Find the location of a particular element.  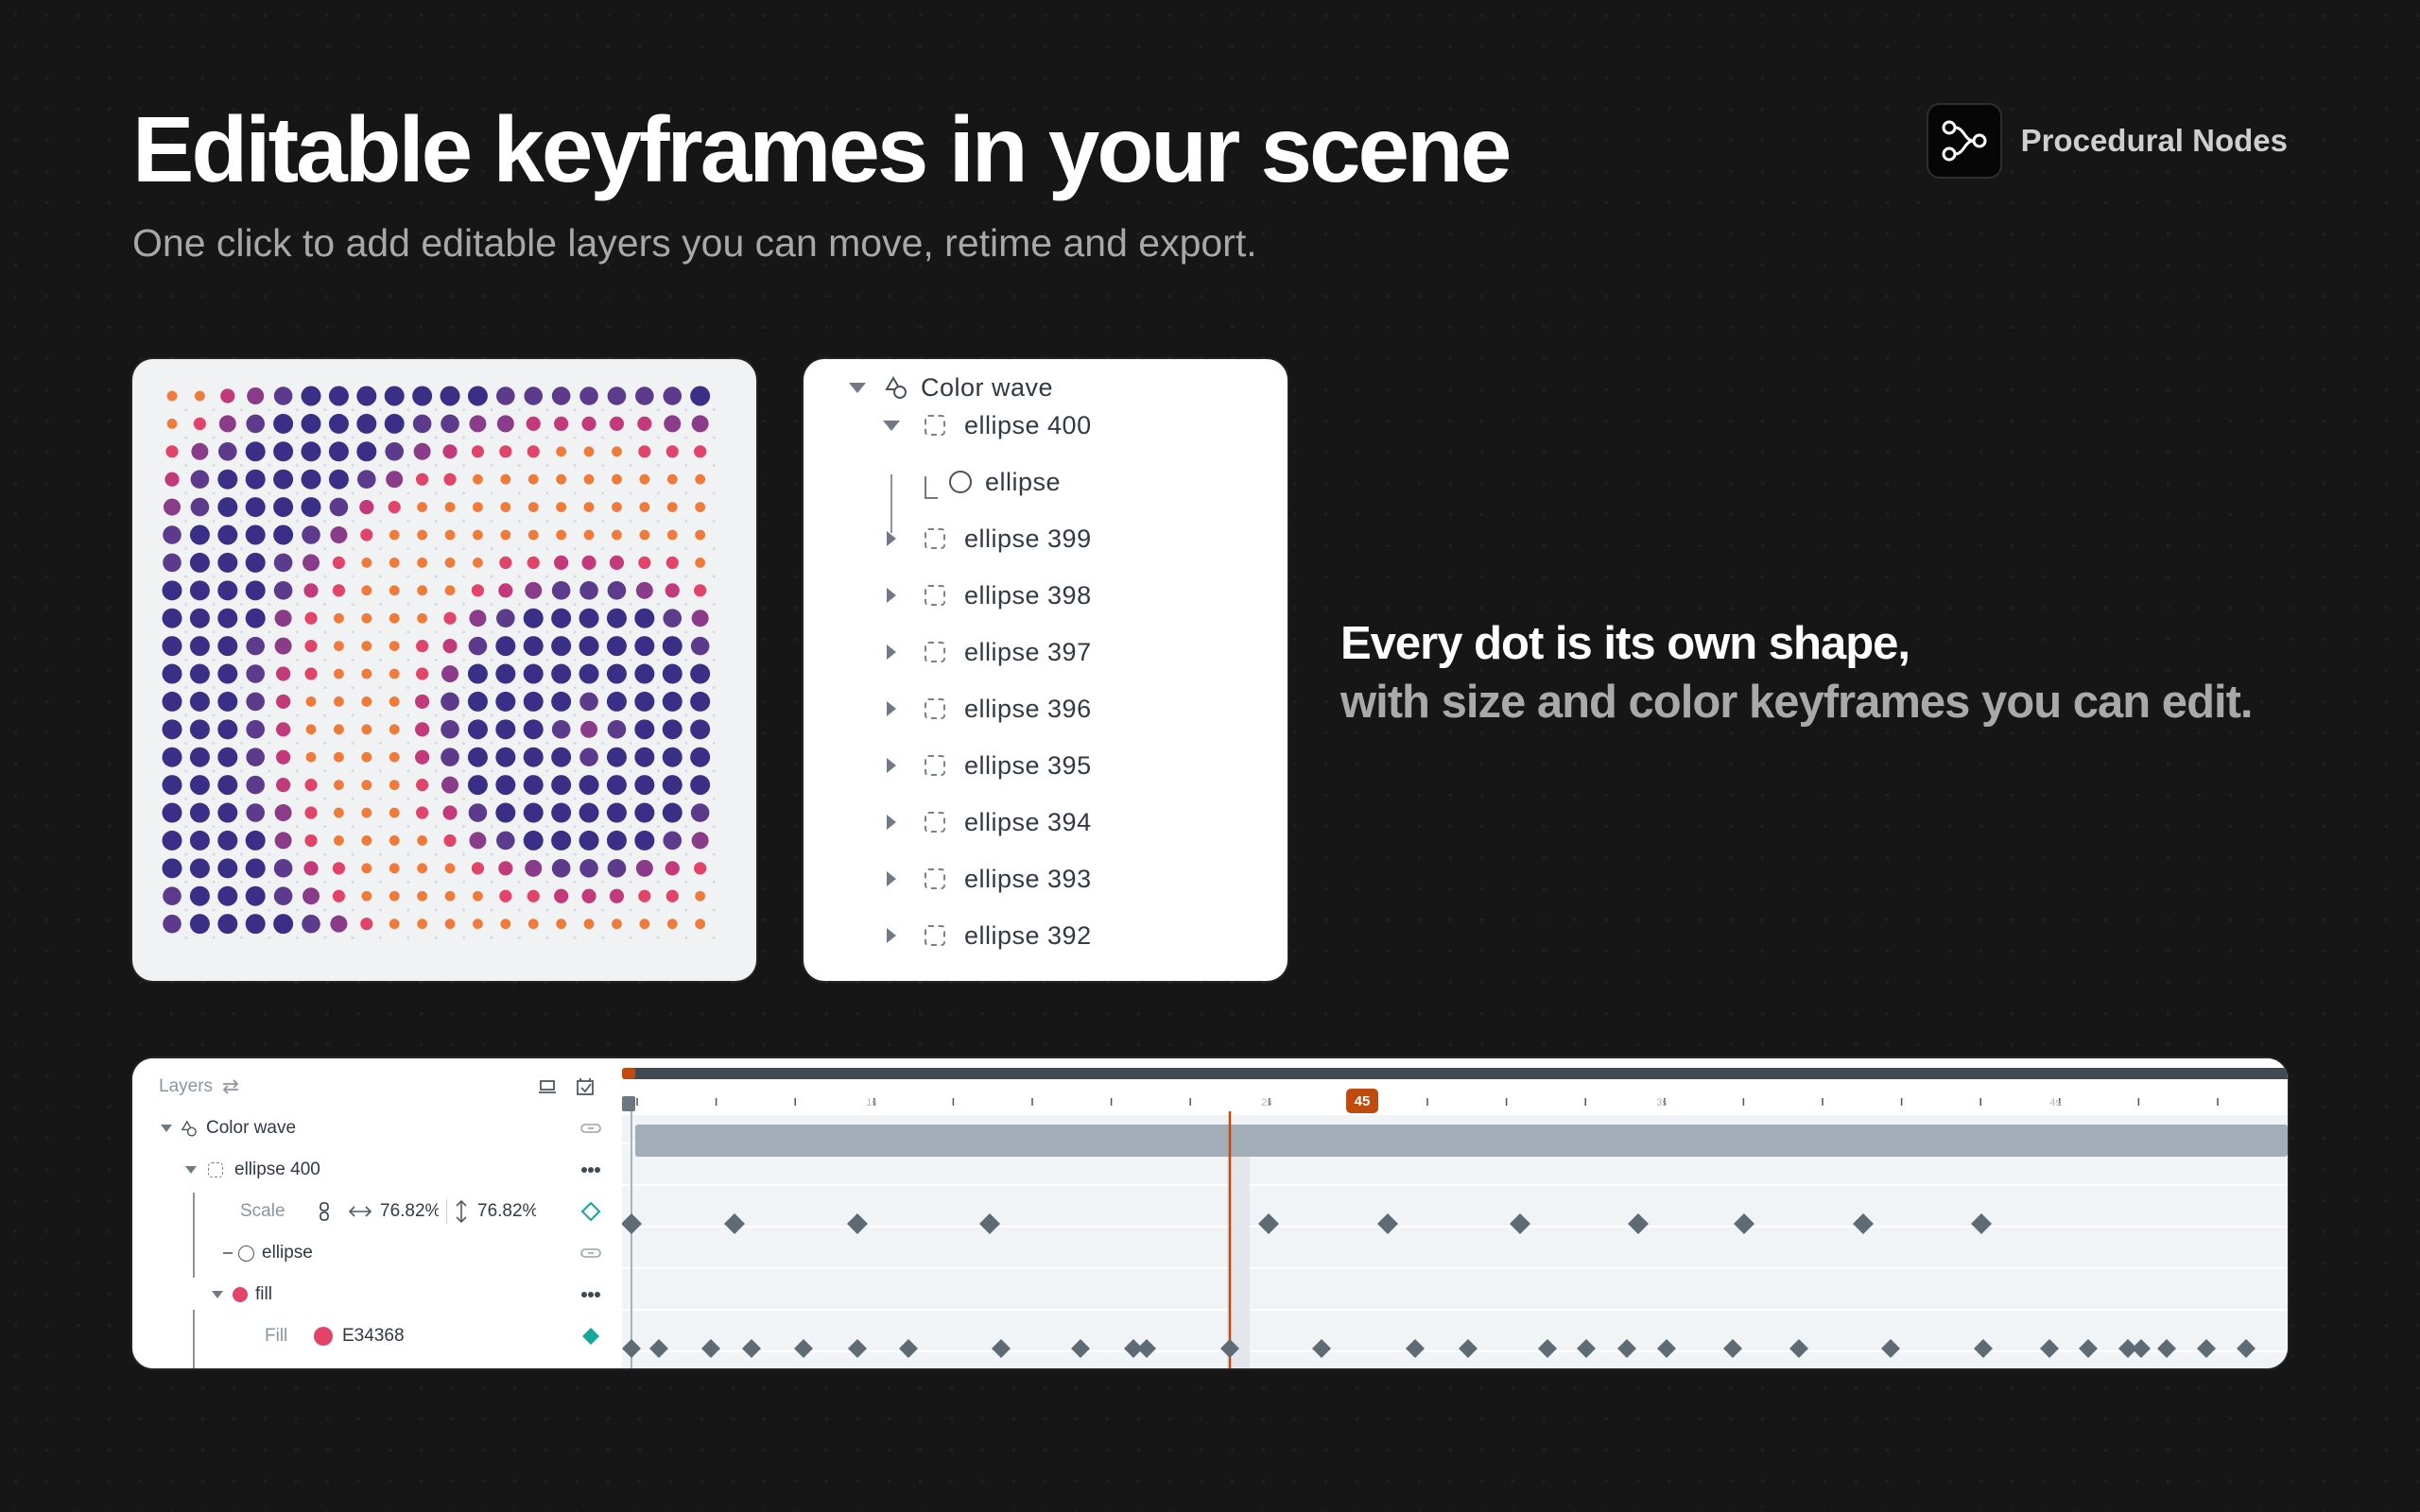

timeline-row-ellipse: ellipse is located at coordinates (373, 1253).